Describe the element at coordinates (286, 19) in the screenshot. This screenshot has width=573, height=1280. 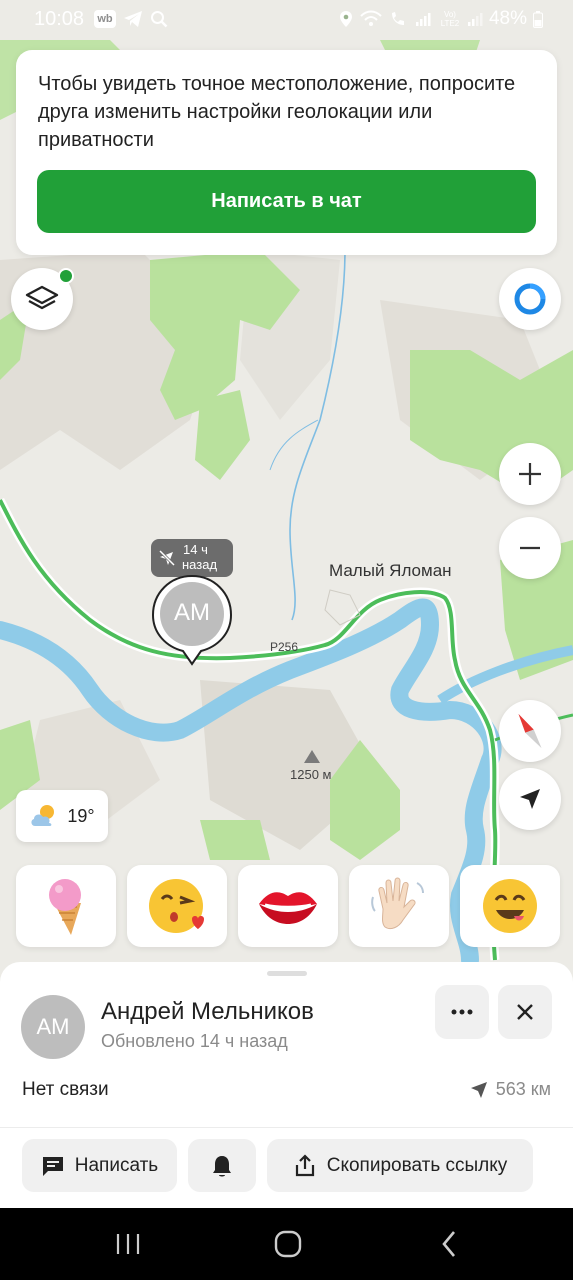
I see `status-bar: 10:08 wb Vo) LTE2 48%` at that location.